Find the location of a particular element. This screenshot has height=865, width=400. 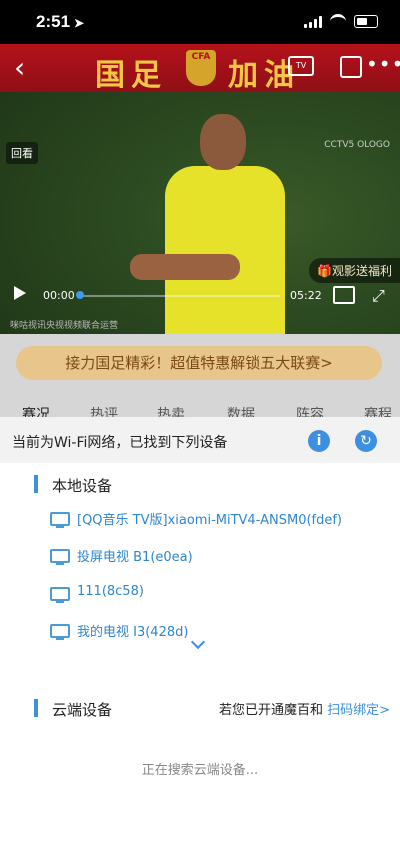

signal-icon is located at coordinates (313, 21).